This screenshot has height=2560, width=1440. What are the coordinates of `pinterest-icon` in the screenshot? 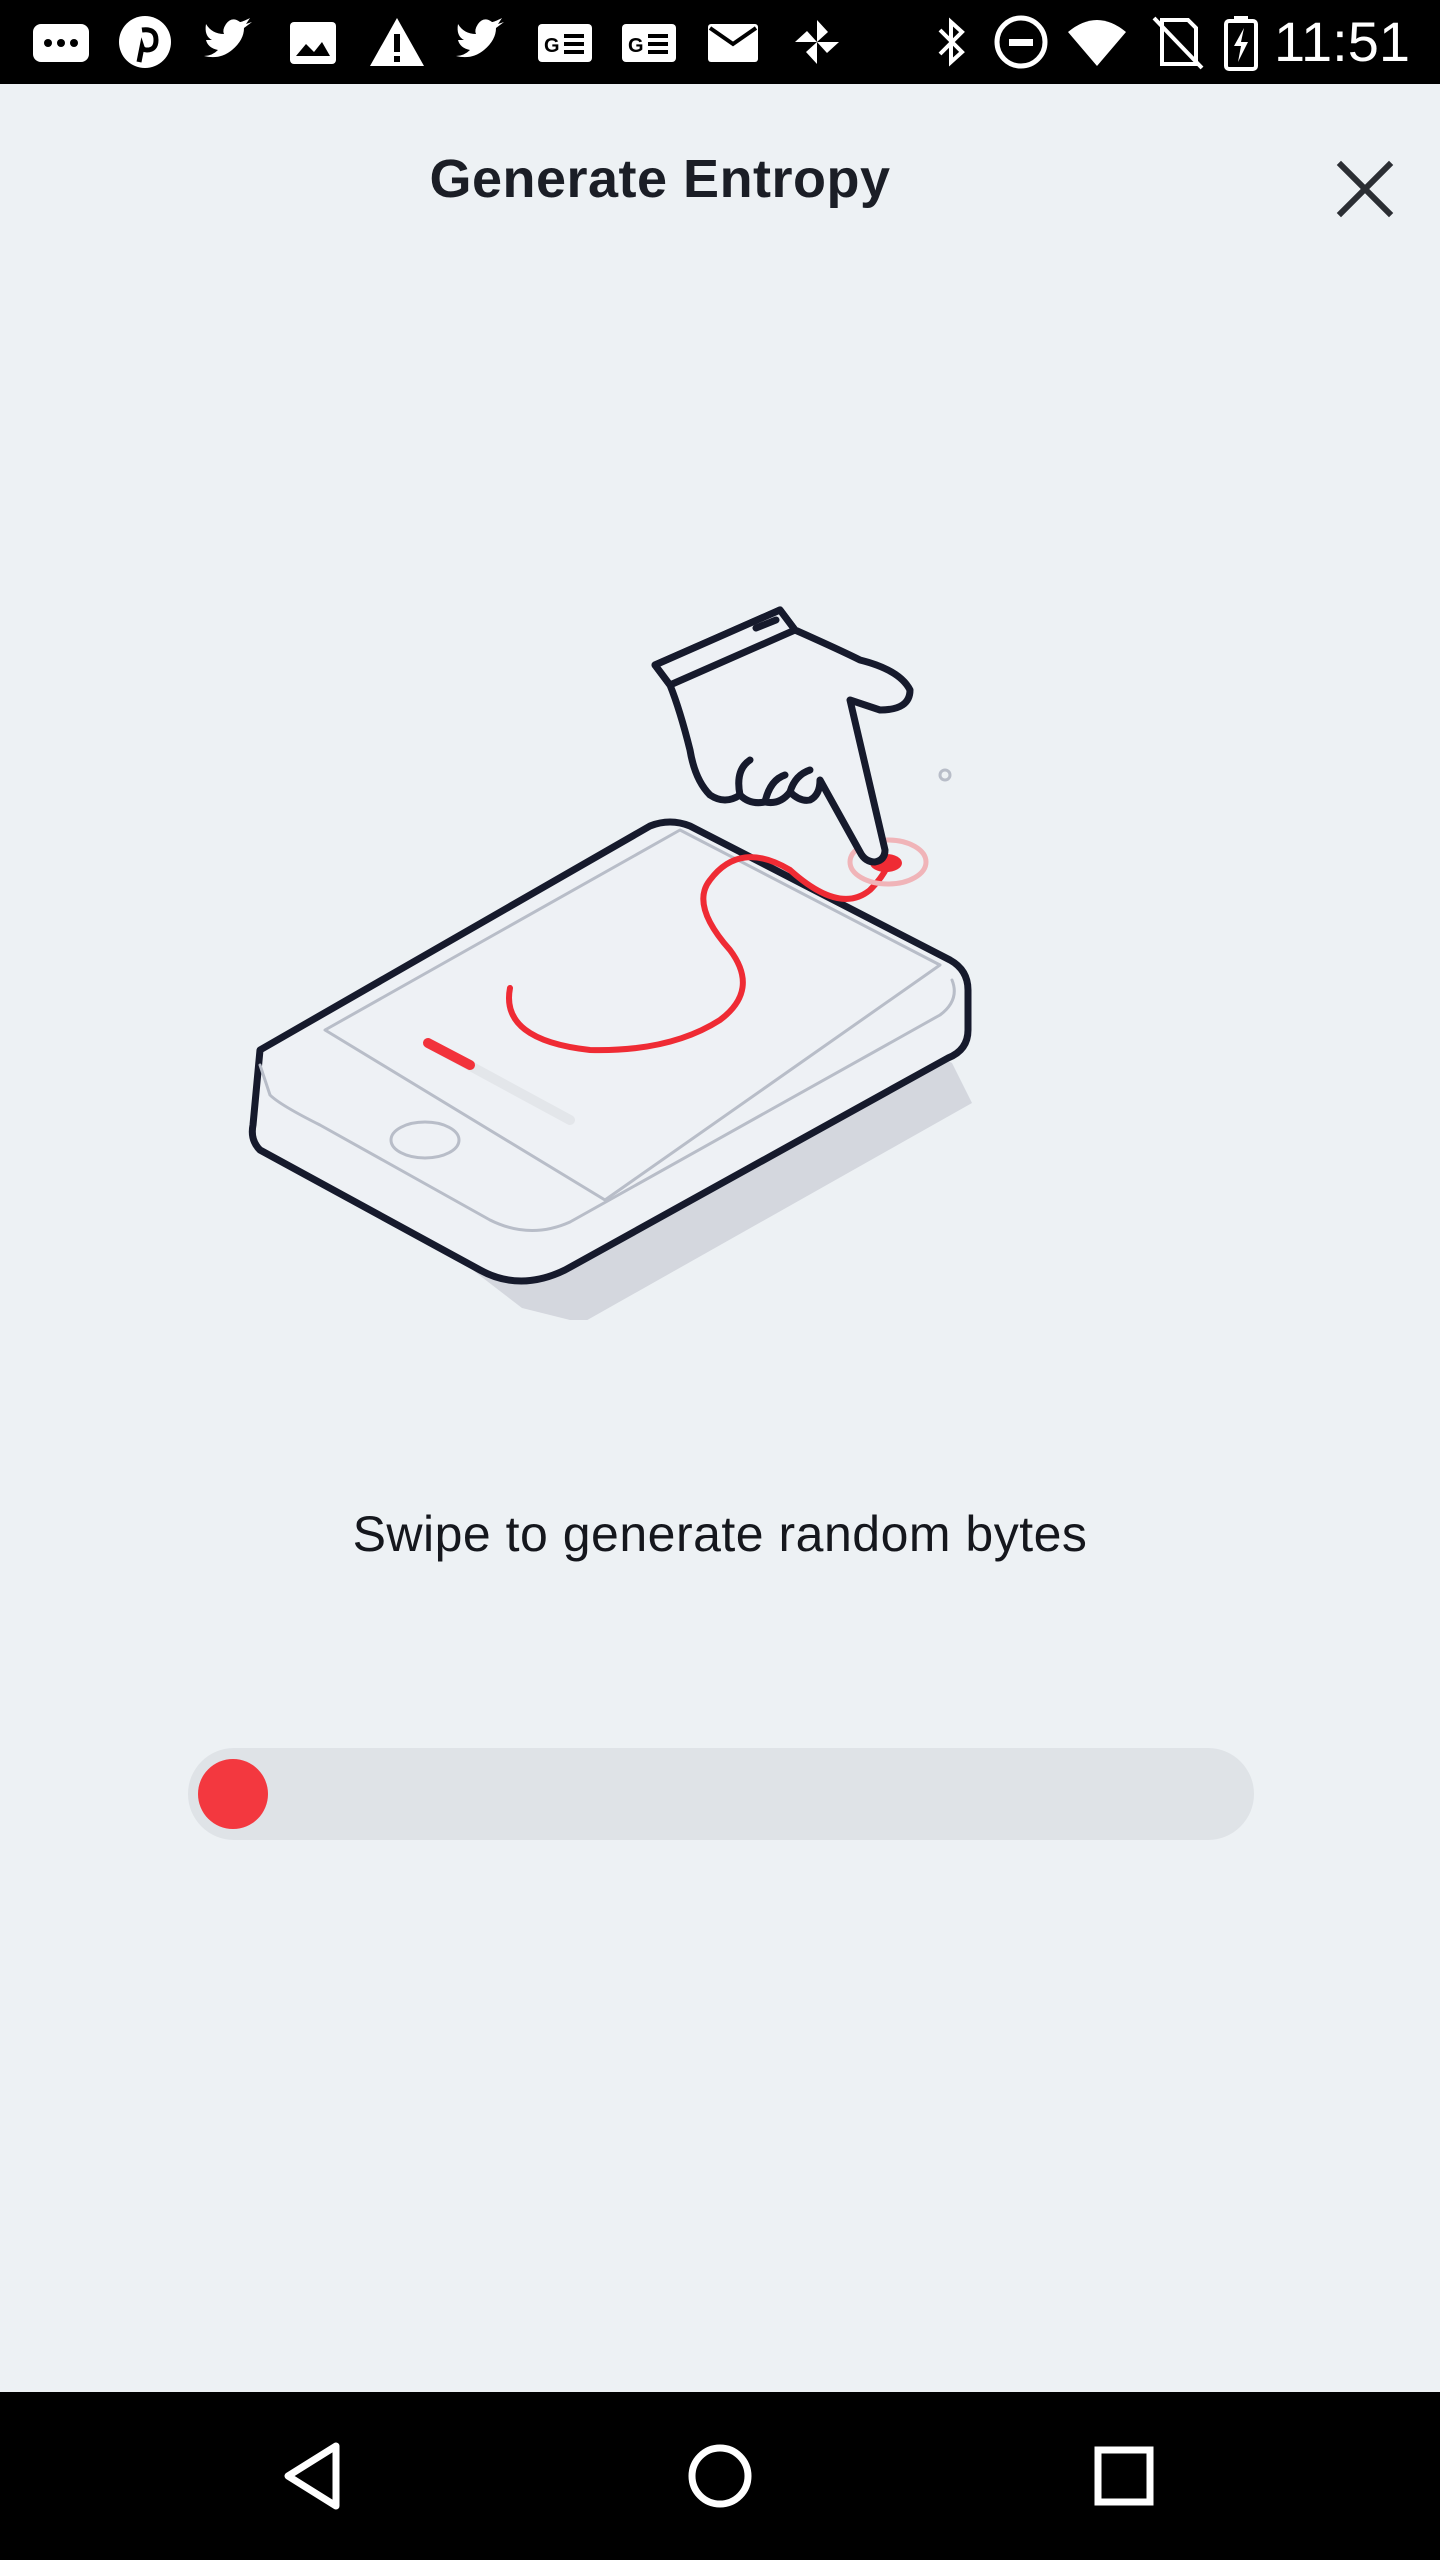 It's located at (145, 42).